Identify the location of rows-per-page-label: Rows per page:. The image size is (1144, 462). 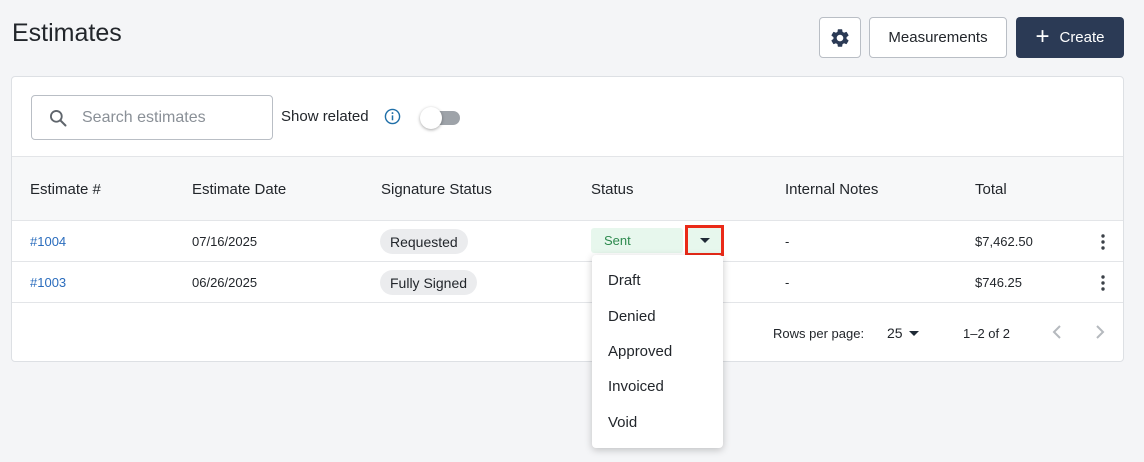
(819, 333).